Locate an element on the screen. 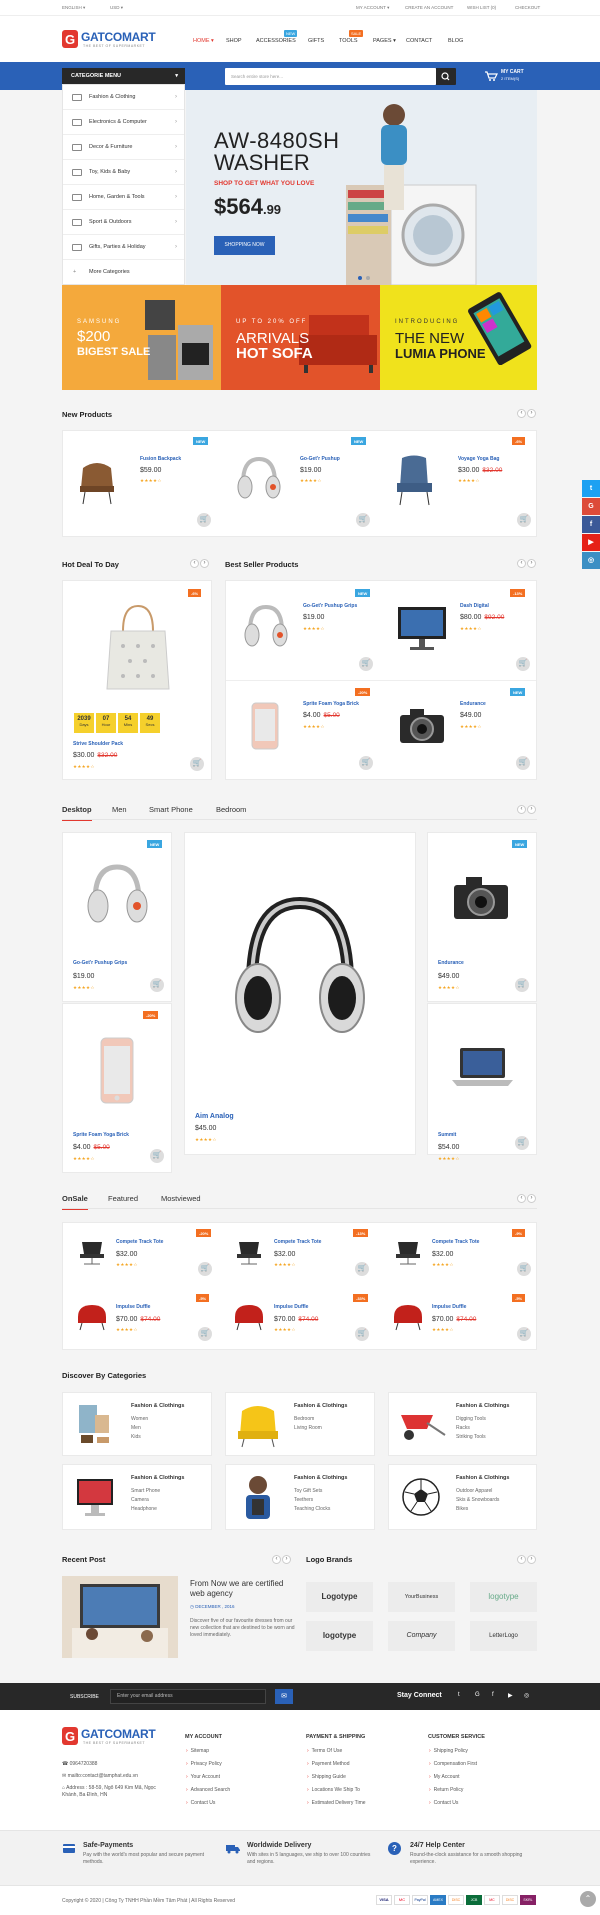 This screenshot has height=1915, width=600. back-to-top-button: ⌃ is located at coordinates (588, 1899).